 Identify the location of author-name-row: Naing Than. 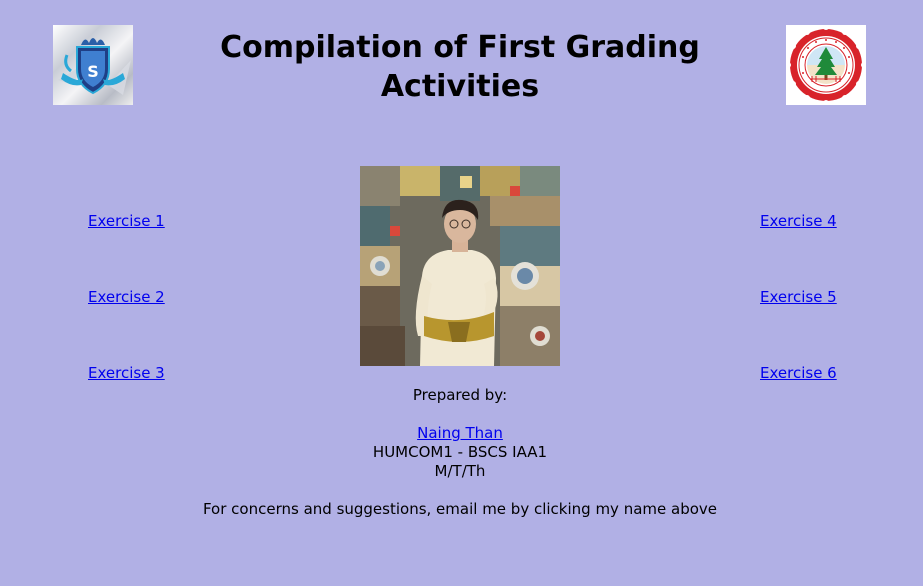
(460, 433).